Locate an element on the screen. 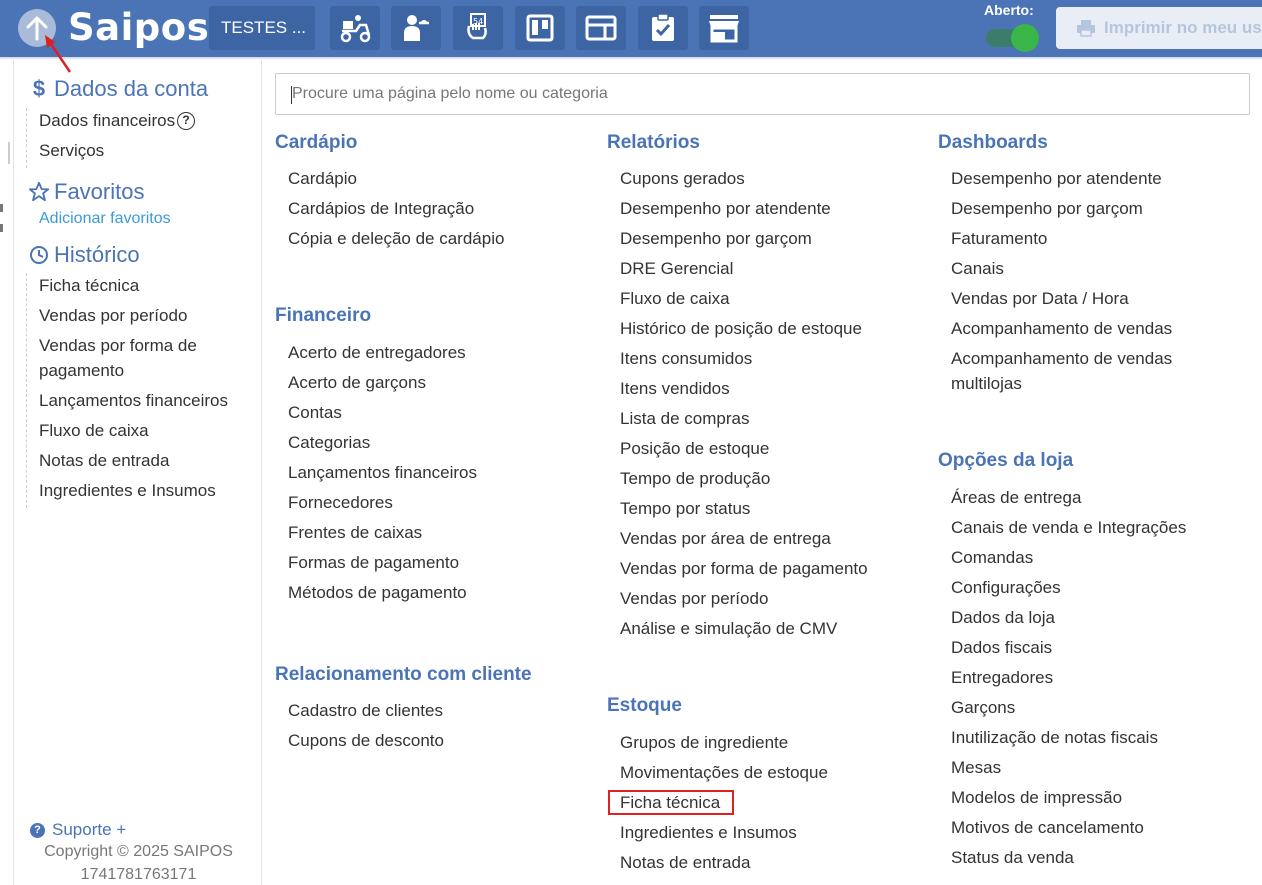  menu-link: Status da venda is located at coordinates (1068, 860).